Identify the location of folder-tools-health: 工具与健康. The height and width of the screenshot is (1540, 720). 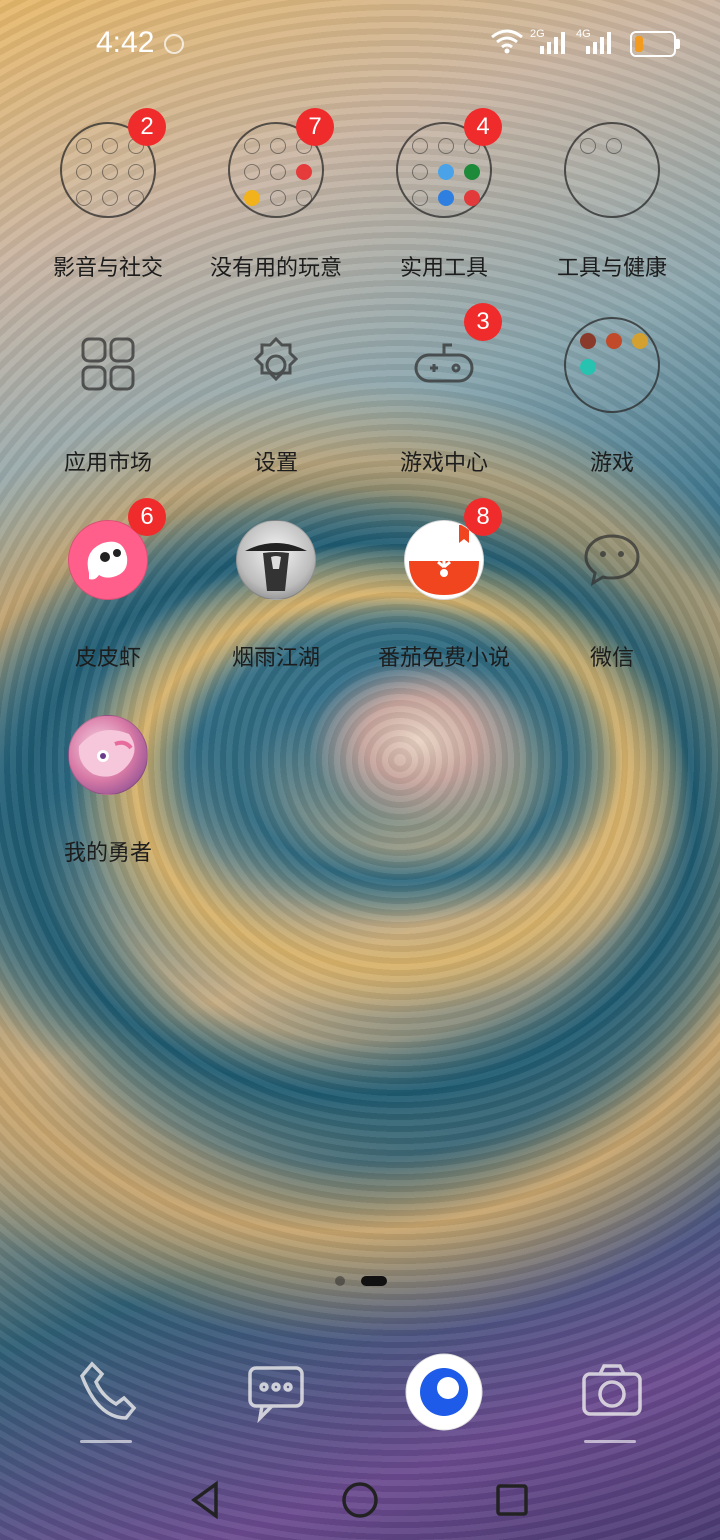
(612, 216).